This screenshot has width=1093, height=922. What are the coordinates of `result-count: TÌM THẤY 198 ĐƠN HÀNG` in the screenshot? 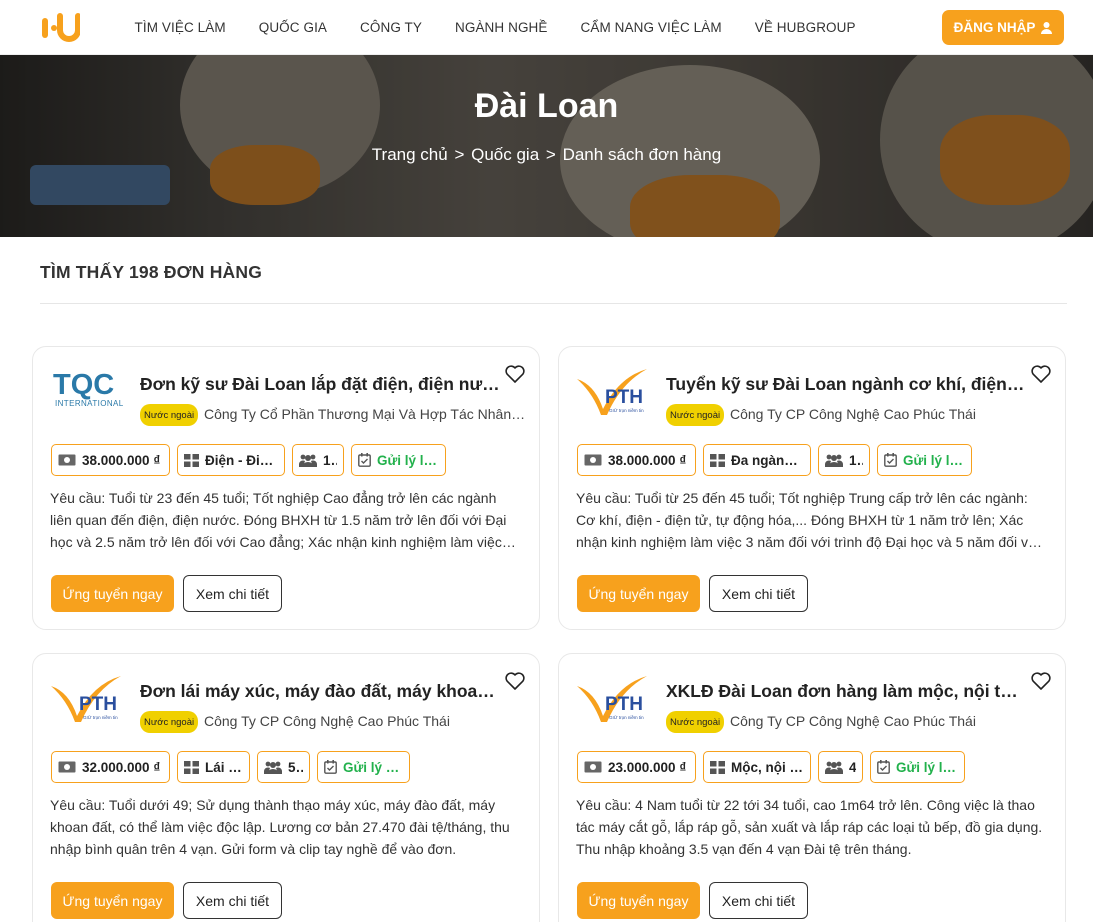 It's located at (151, 272).